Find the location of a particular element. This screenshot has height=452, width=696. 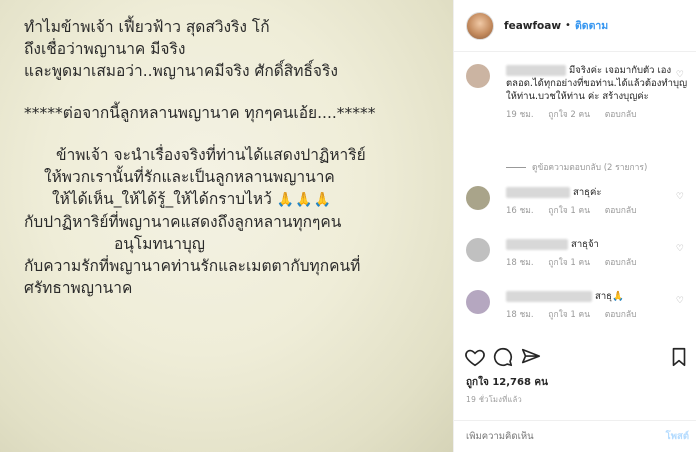

post-comment-button: โพสต์ is located at coordinates (677, 436).